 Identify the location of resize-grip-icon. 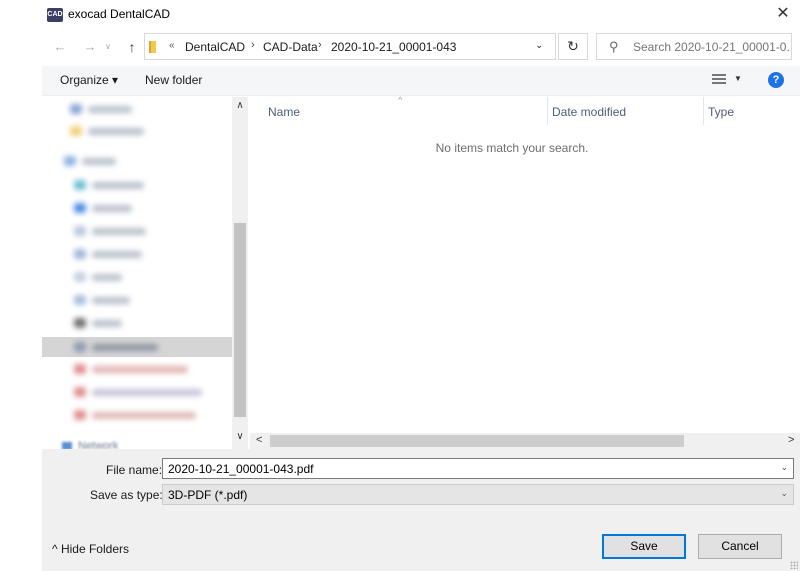
(794, 565).